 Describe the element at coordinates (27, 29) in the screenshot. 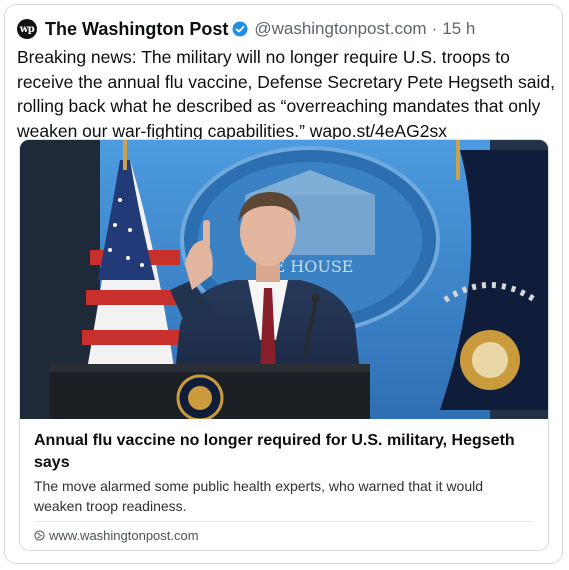

I see `avatar: wp` at that location.